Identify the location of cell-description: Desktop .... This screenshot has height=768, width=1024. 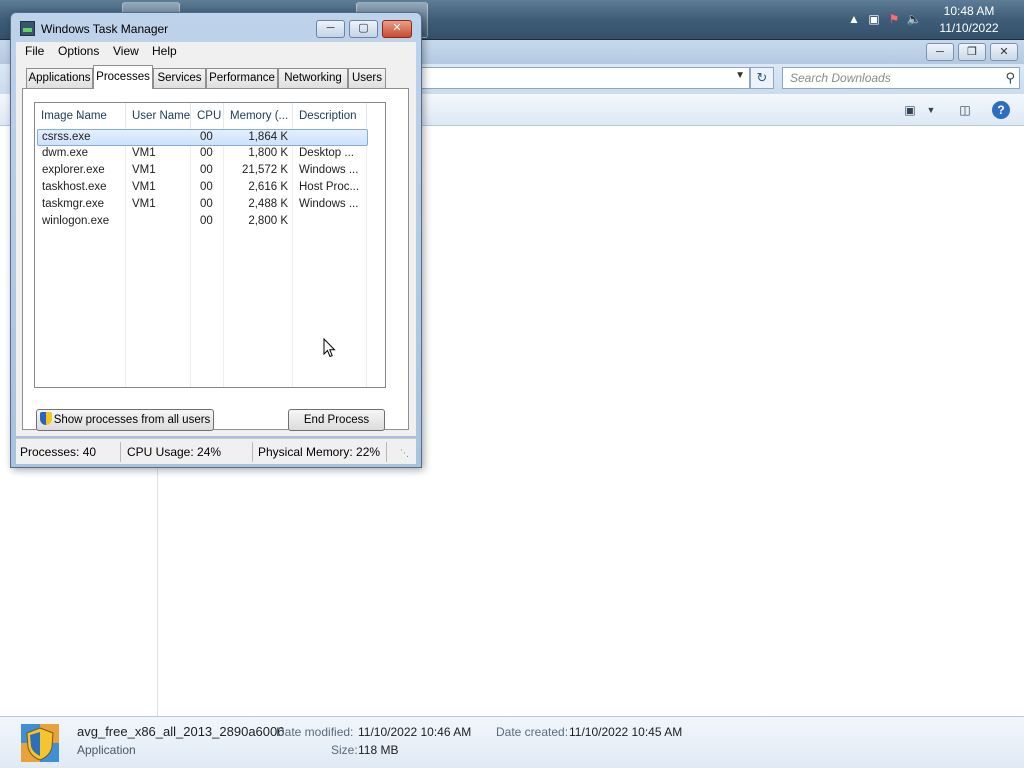
(326, 153).